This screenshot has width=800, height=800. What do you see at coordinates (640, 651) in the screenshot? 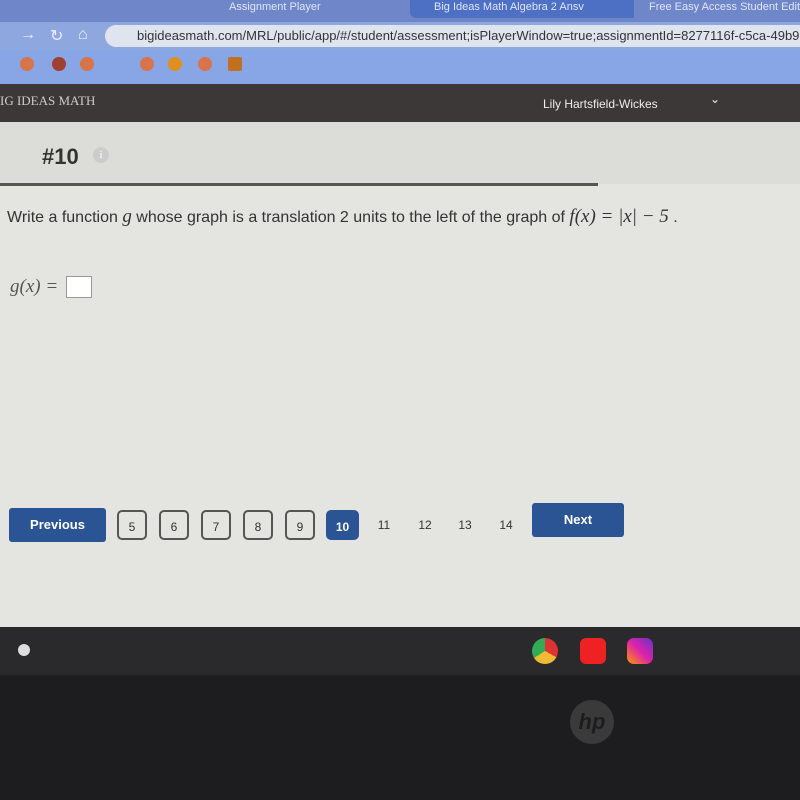
I see `instagram-icon` at bounding box center [640, 651].